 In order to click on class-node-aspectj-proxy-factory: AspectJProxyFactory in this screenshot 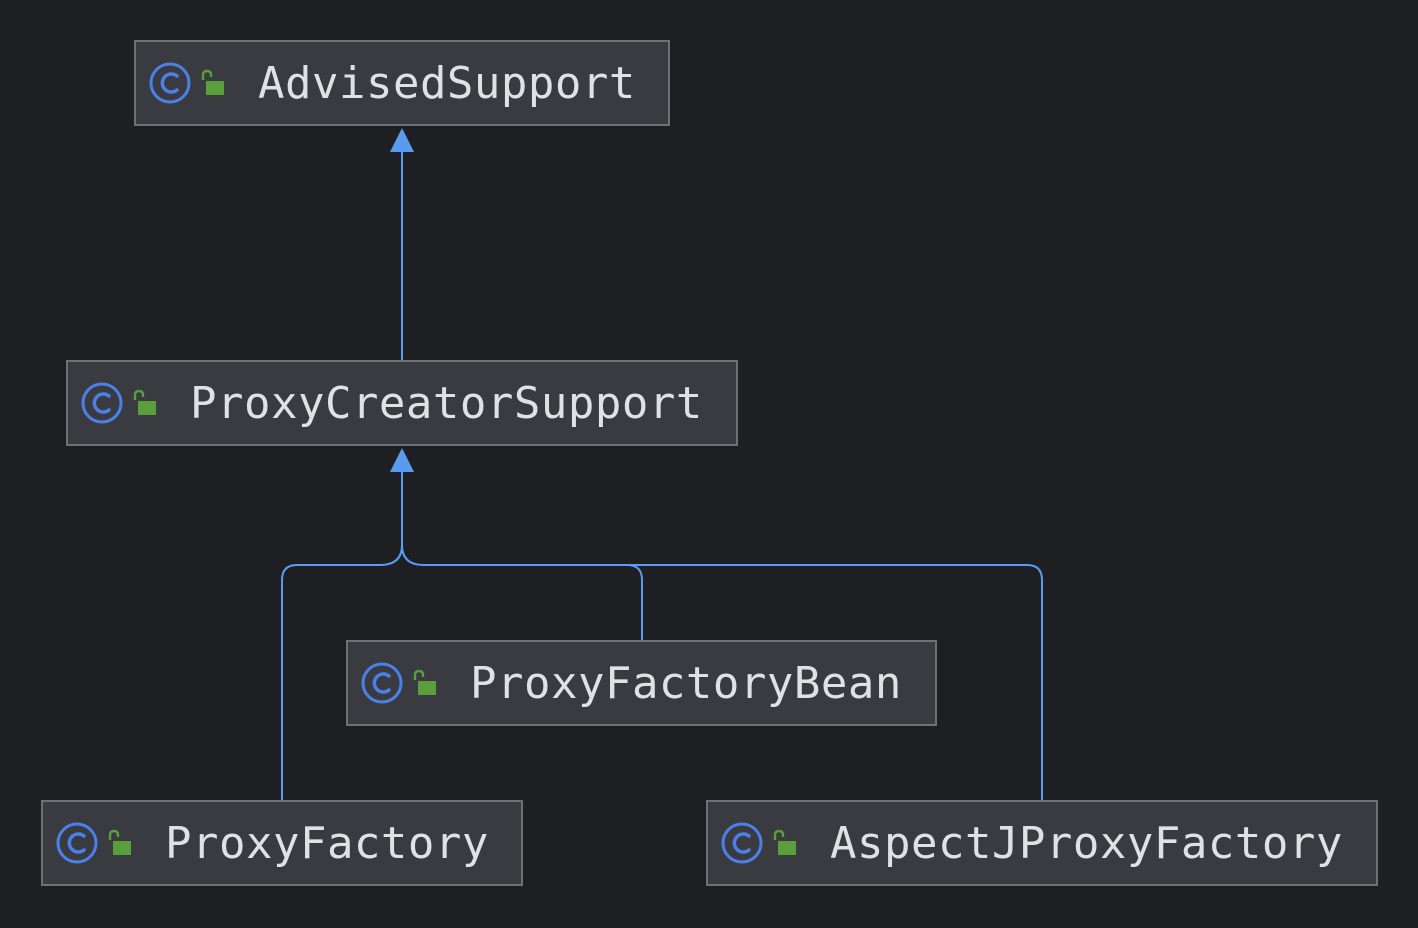, I will do `click(1042, 843)`.